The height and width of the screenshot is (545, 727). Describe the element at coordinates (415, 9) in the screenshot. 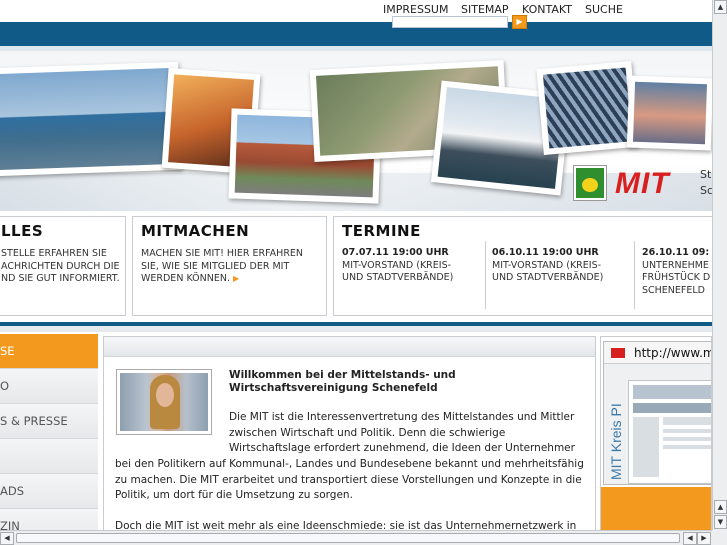

I see `nav-link-impressum: IMPRESSUM` at that location.